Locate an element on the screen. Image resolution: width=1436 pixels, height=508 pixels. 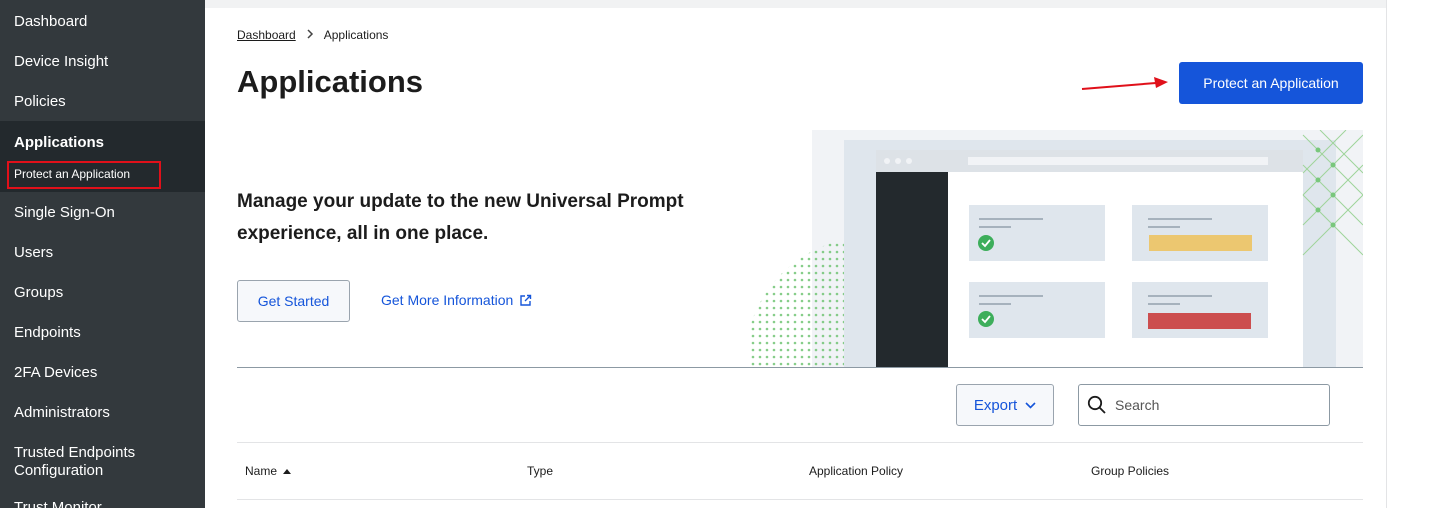
table-header-border is located at coordinates (800, 499).